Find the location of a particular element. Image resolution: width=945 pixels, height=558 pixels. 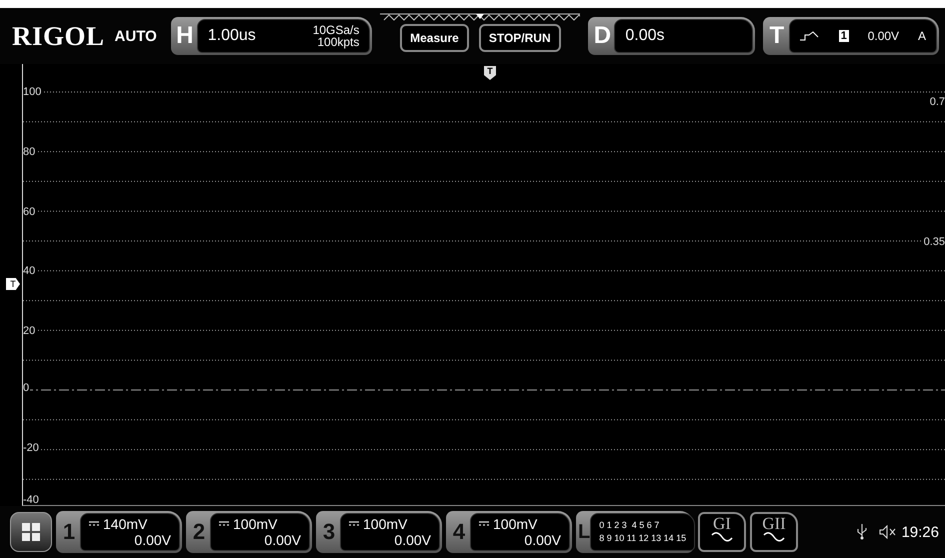

axis-label: -20 is located at coordinates (31, 448).